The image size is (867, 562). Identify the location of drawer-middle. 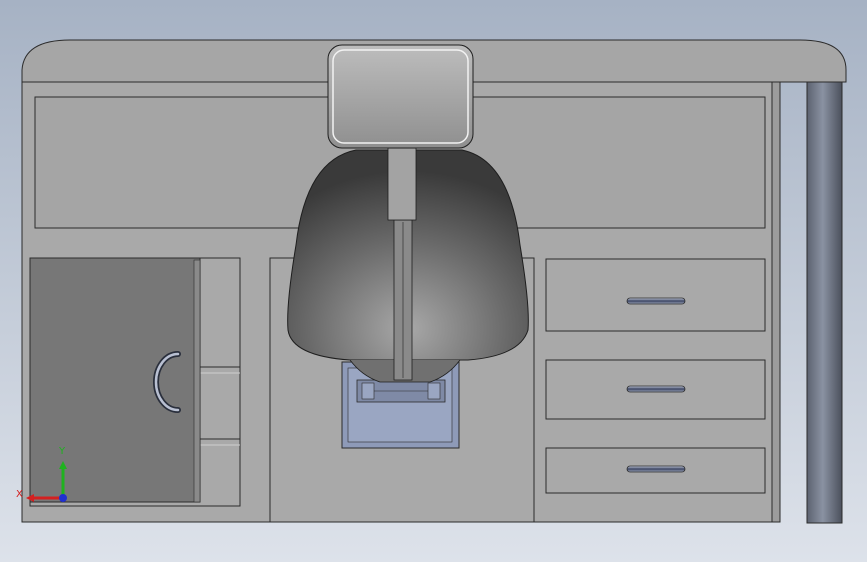
(655, 389).